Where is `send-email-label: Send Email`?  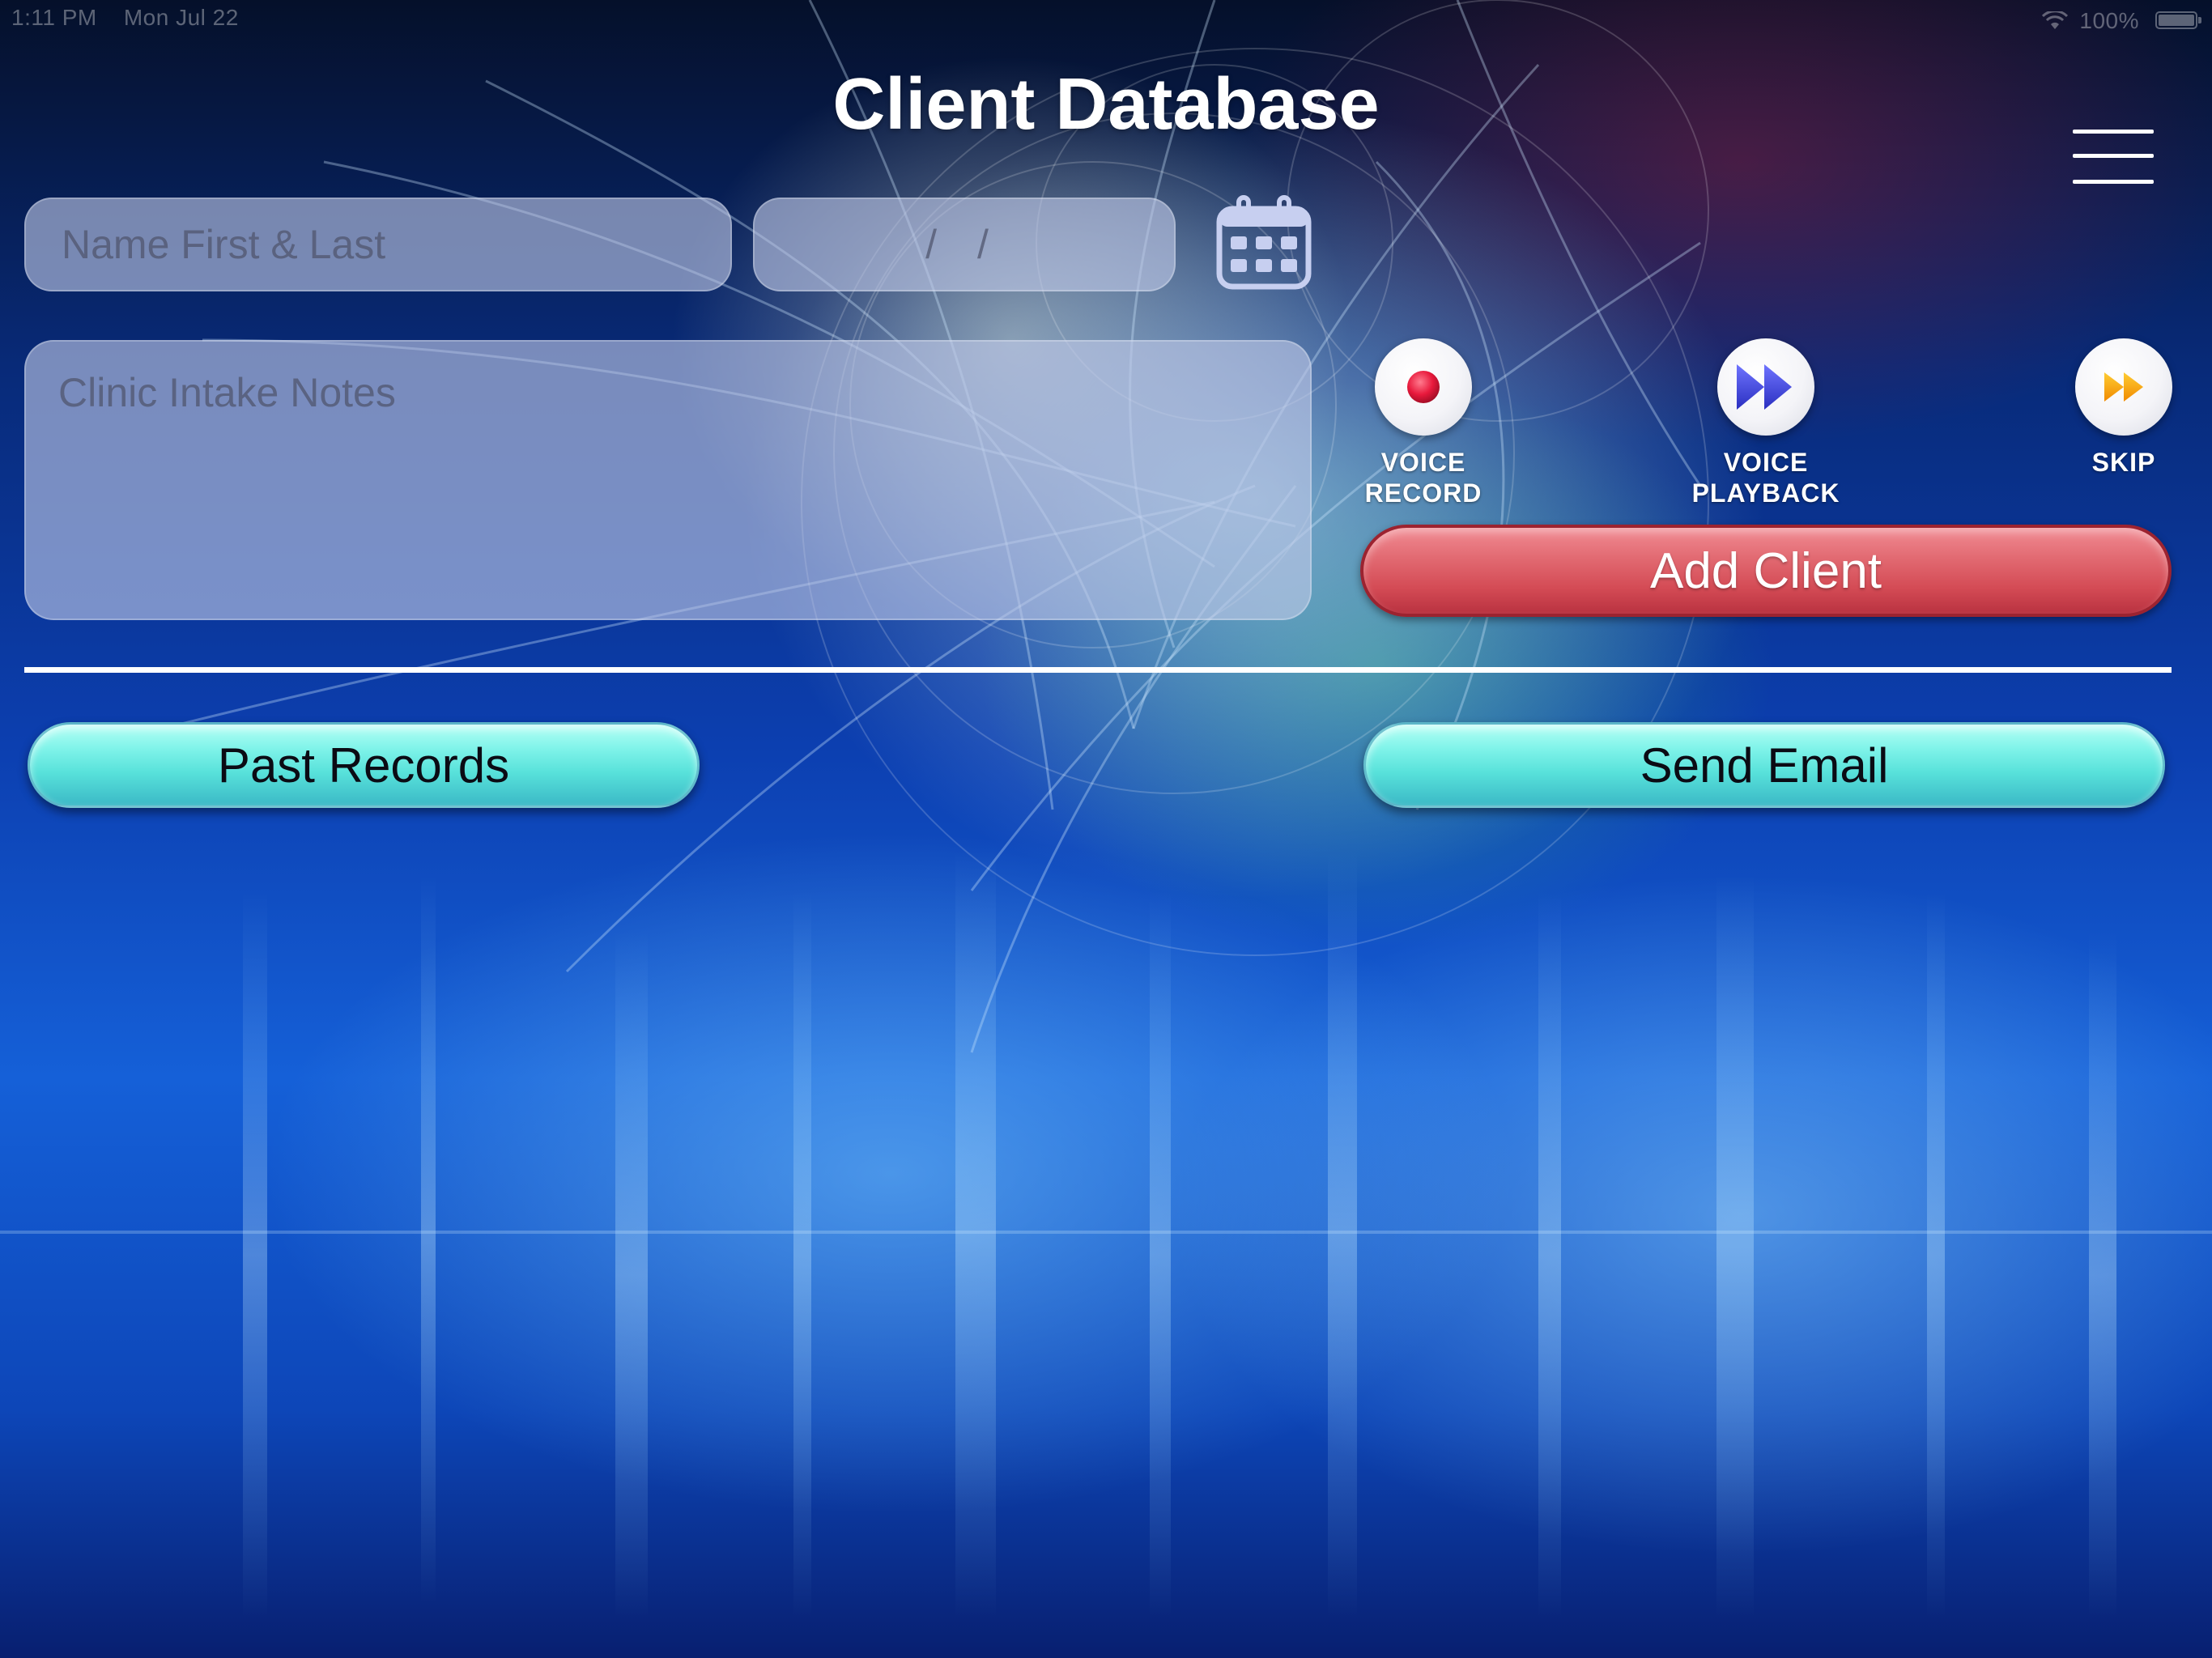 send-email-label: Send Email is located at coordinates (1764, 765).